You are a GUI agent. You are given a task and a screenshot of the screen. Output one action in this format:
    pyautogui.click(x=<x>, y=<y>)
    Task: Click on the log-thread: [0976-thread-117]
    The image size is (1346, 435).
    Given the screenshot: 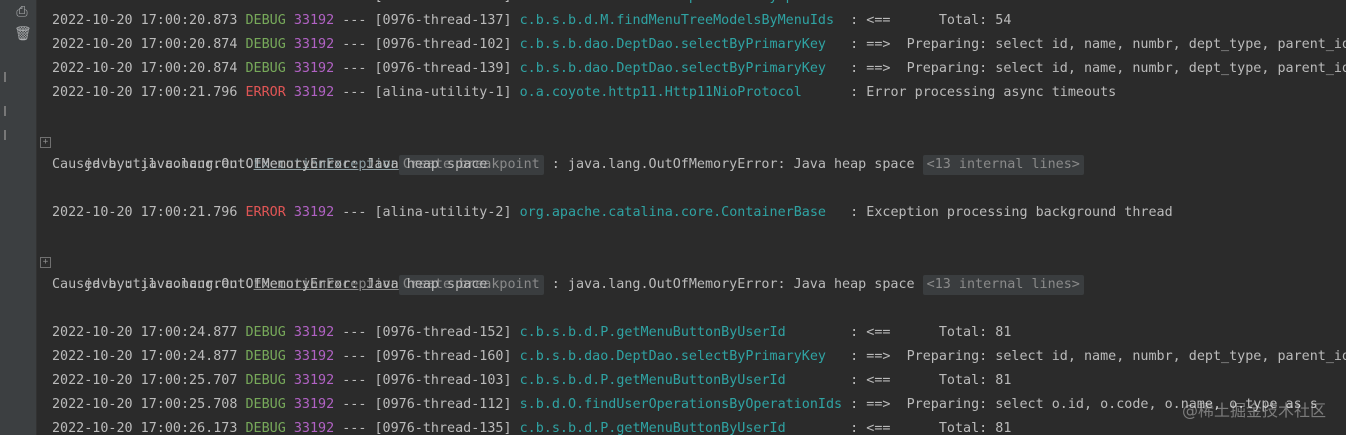 What is the action you would take?
    pyautogui.click(x=443, y=2)
    